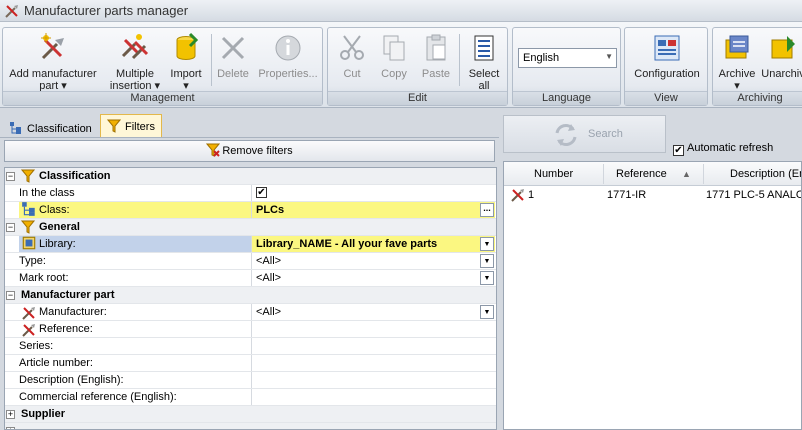 The height and width of the screenshot is (430, 802). Describe the element at coordinates (269, 278) in the screenshot. I see `mark-root-value-text: <All>` at that location.